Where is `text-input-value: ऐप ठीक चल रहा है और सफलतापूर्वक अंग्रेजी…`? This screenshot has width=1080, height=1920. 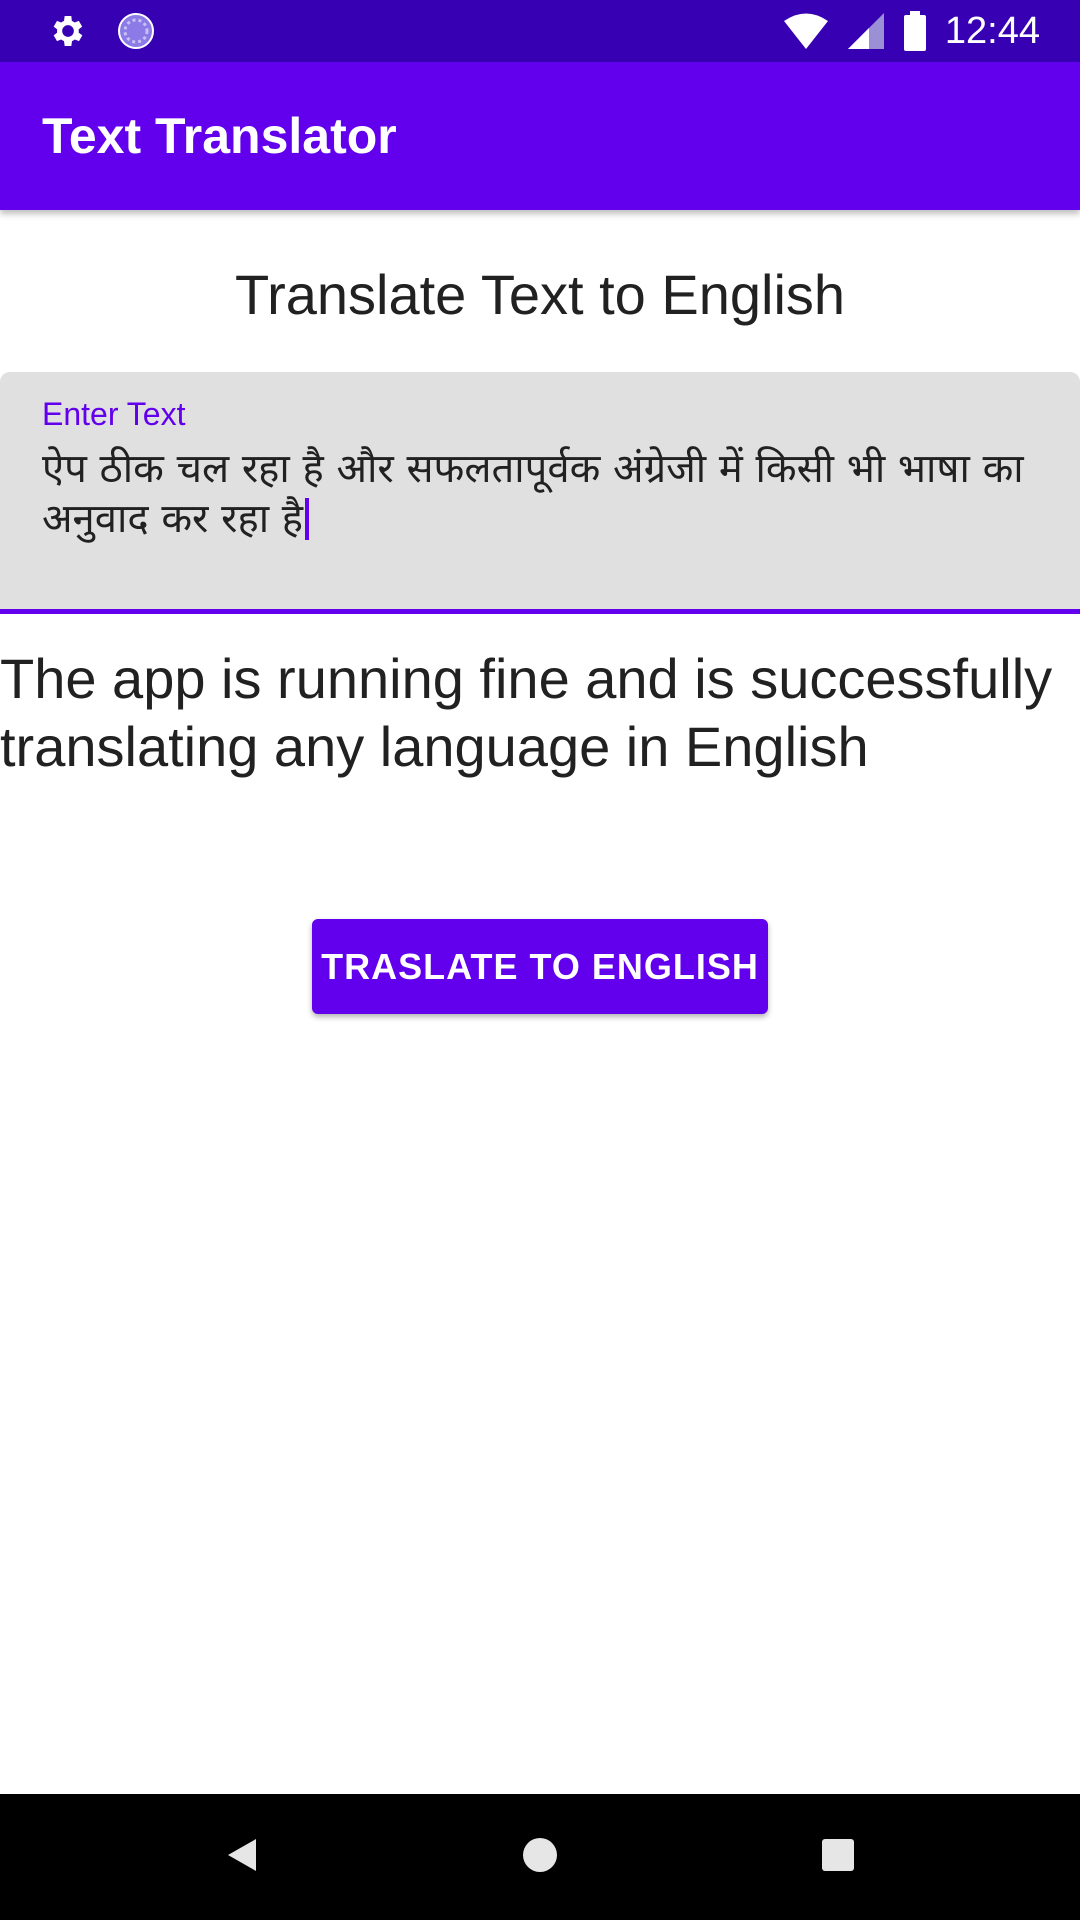 text-input-value: ऐप ठीक चल रहा है और सफलतापूर्वक अंग्रेजी… is located at coordinates (533, 494).